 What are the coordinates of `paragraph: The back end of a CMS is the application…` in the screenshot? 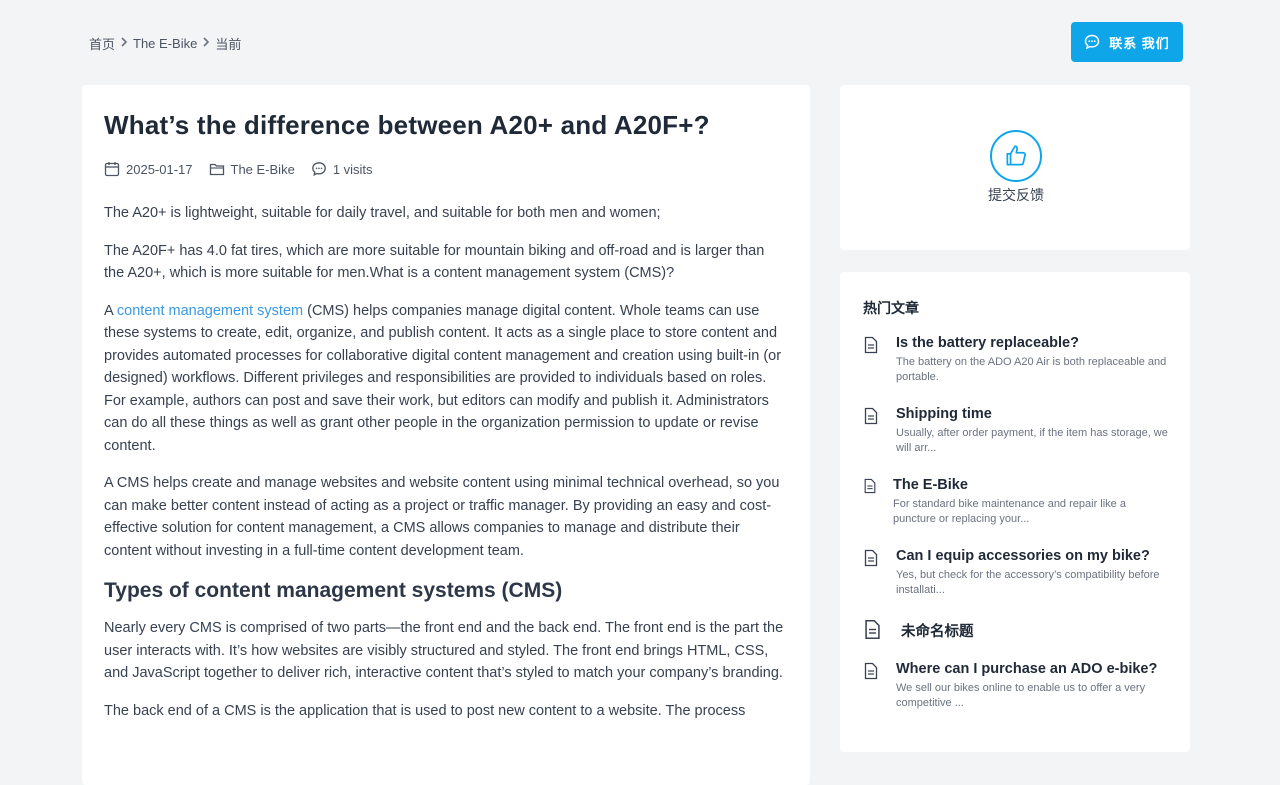 It's located at (425, 710).